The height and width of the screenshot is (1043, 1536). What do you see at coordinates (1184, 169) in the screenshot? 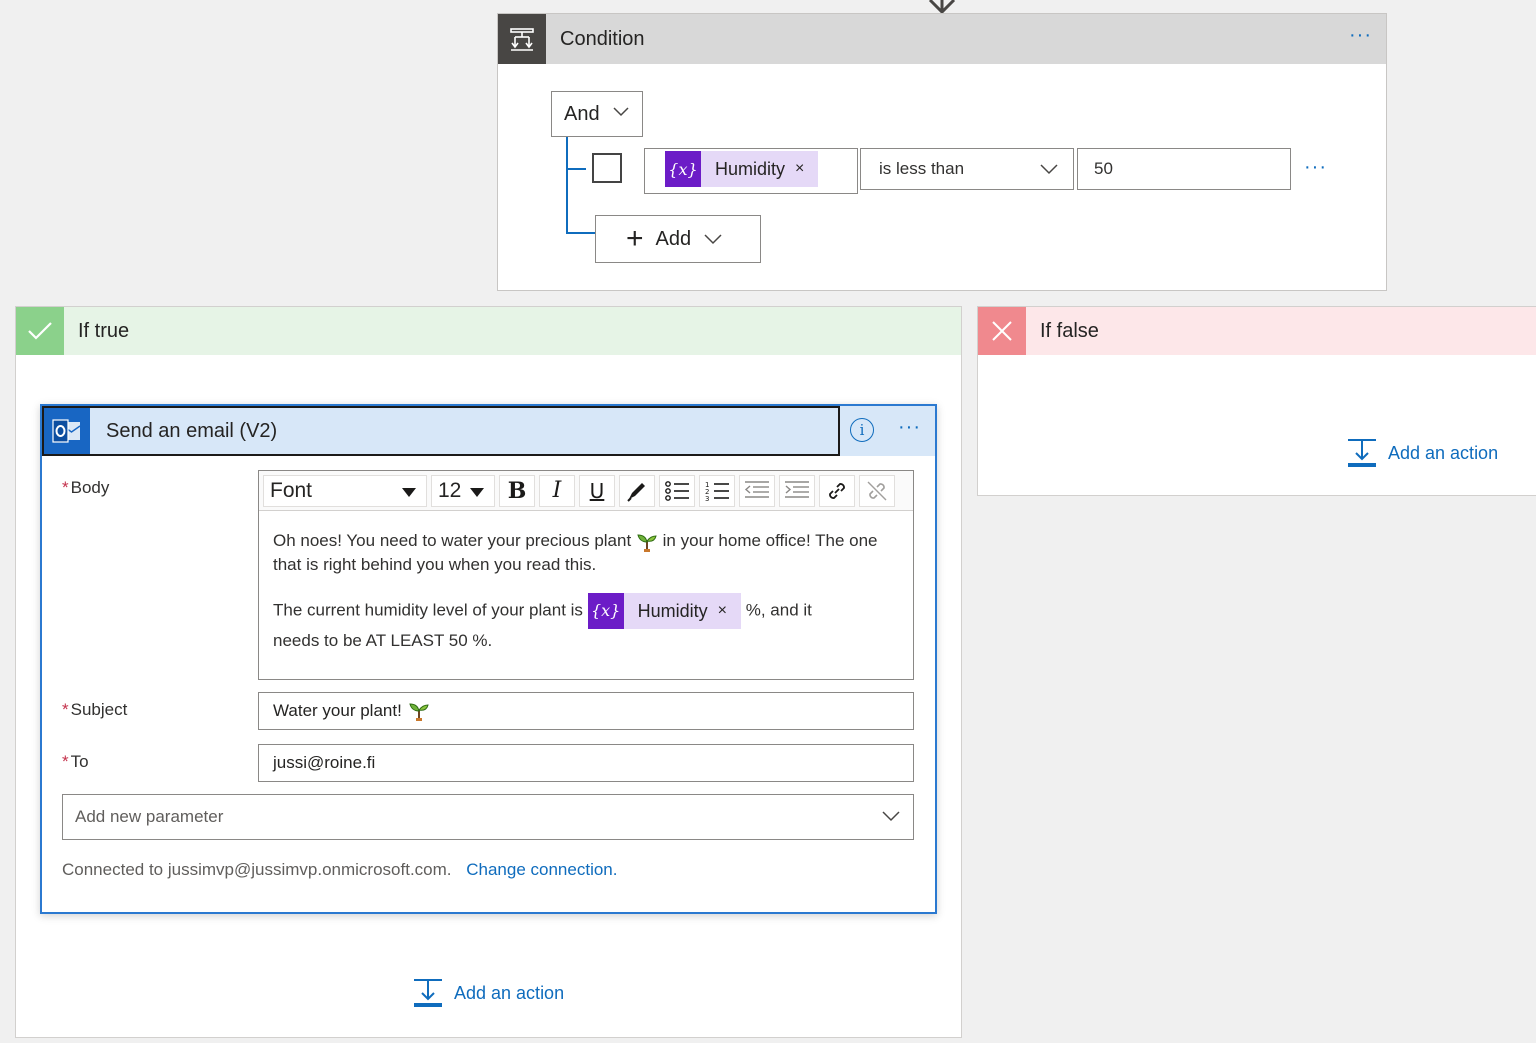
I see `condition-value-input: 50` at bounding box center [1184, 169].